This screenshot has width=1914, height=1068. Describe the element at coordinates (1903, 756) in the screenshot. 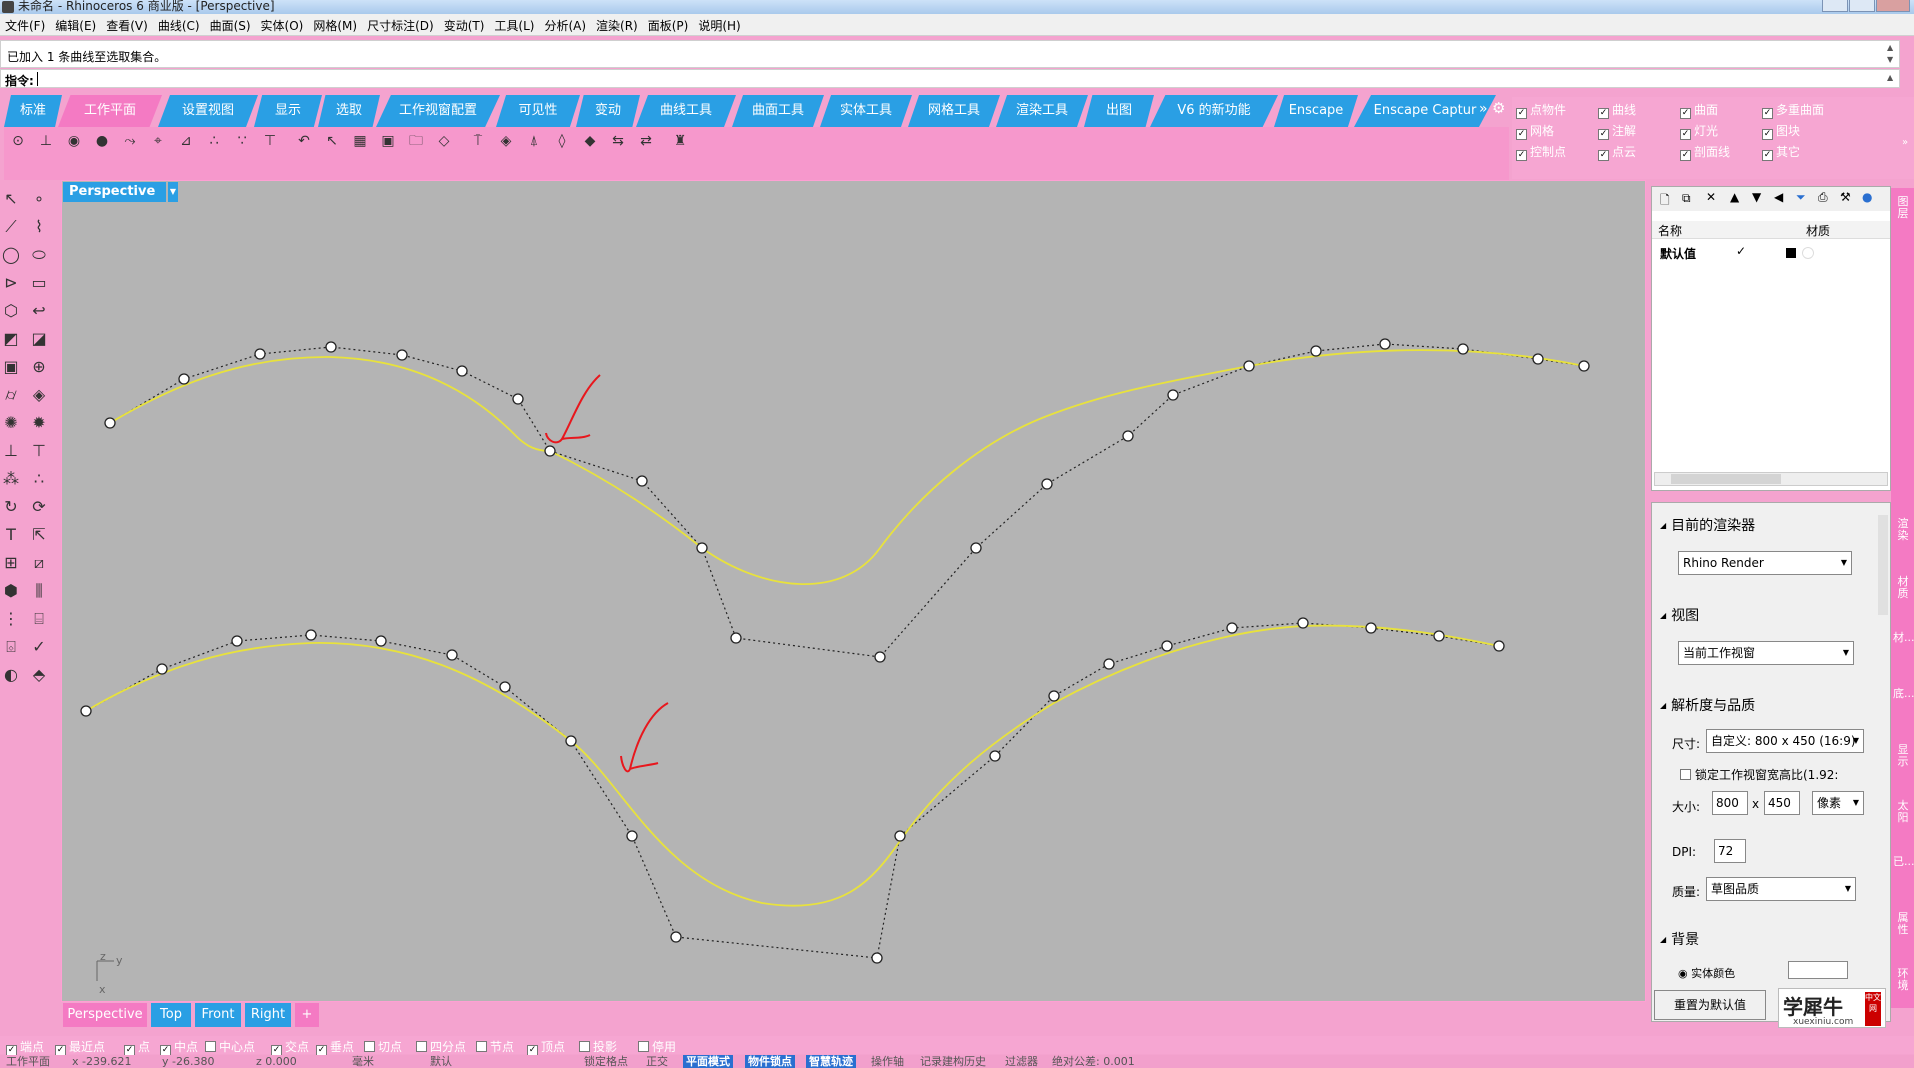

I see `side-tab-display: 显示` at that location.